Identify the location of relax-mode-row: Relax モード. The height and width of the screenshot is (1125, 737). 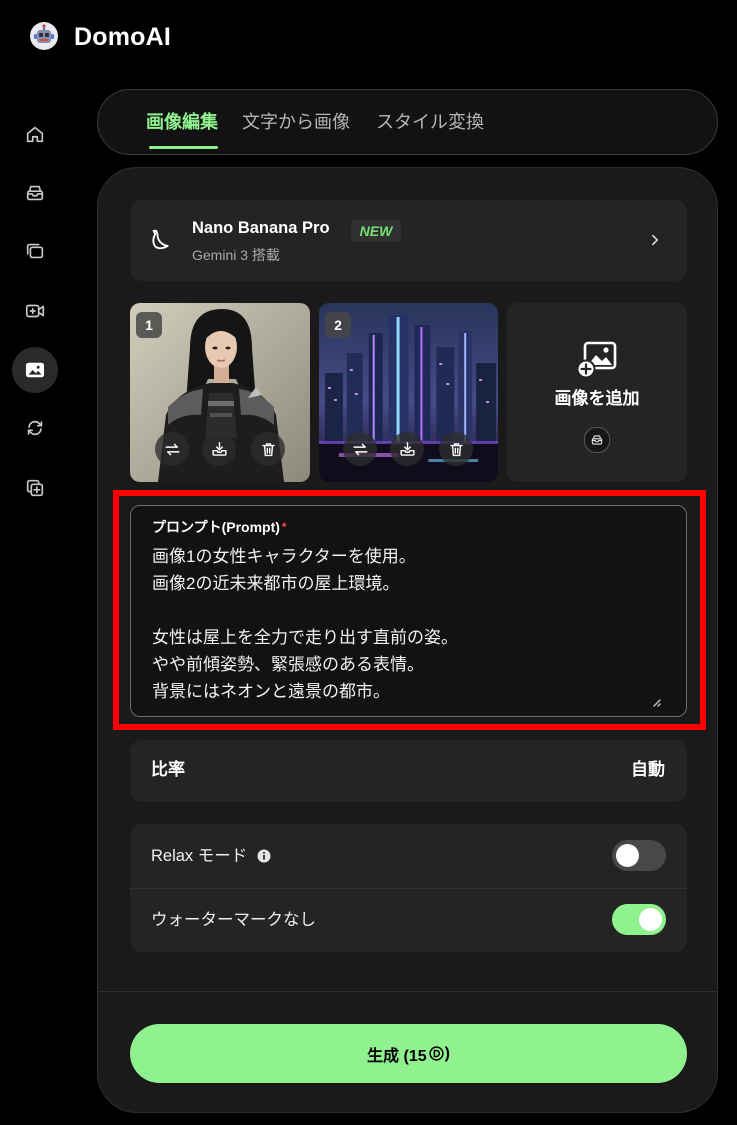
(408, 856).